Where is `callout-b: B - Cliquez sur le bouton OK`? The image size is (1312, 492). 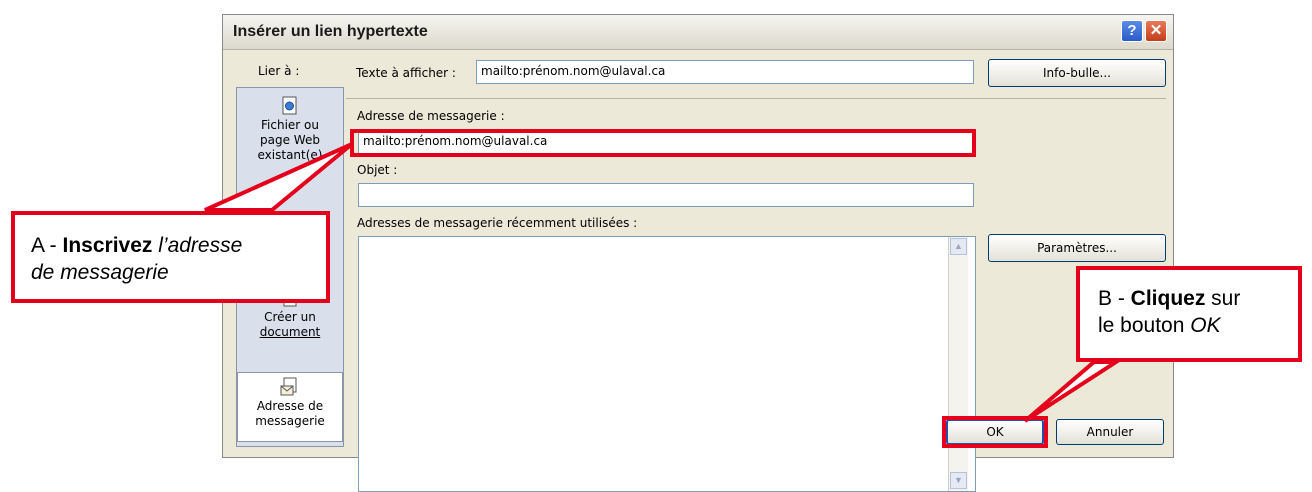
callout-b: B - Cliquez sur le bouton OK is located at coordinates (1189, 314).